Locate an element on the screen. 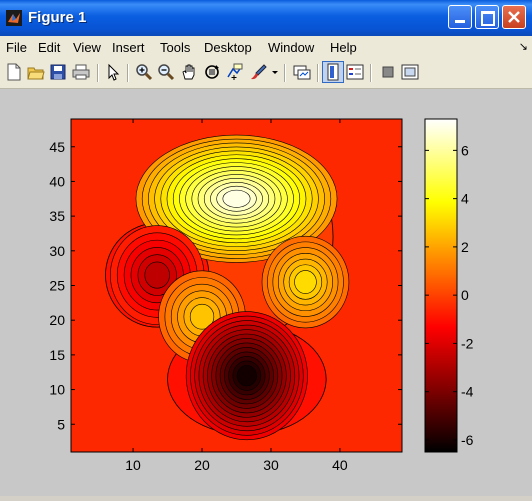  colorbar-tick-label: 0 is located at coordinates (465, 295).